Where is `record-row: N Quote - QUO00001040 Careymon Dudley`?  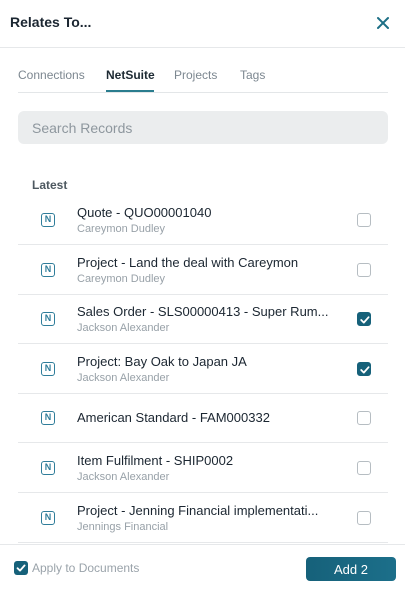
record-row: N Quote - QUO00001040 Careymon Dudley is located at coordinates (203, 220).